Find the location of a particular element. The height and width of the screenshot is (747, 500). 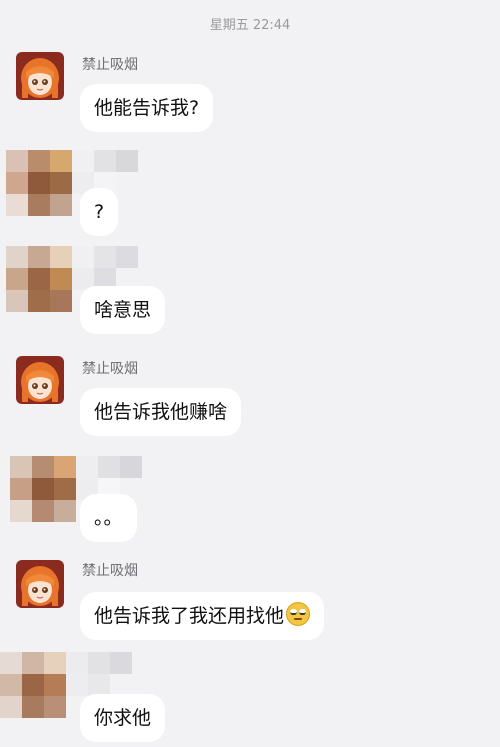

message-bubble: 。。 is located at coordinates (108, 518).